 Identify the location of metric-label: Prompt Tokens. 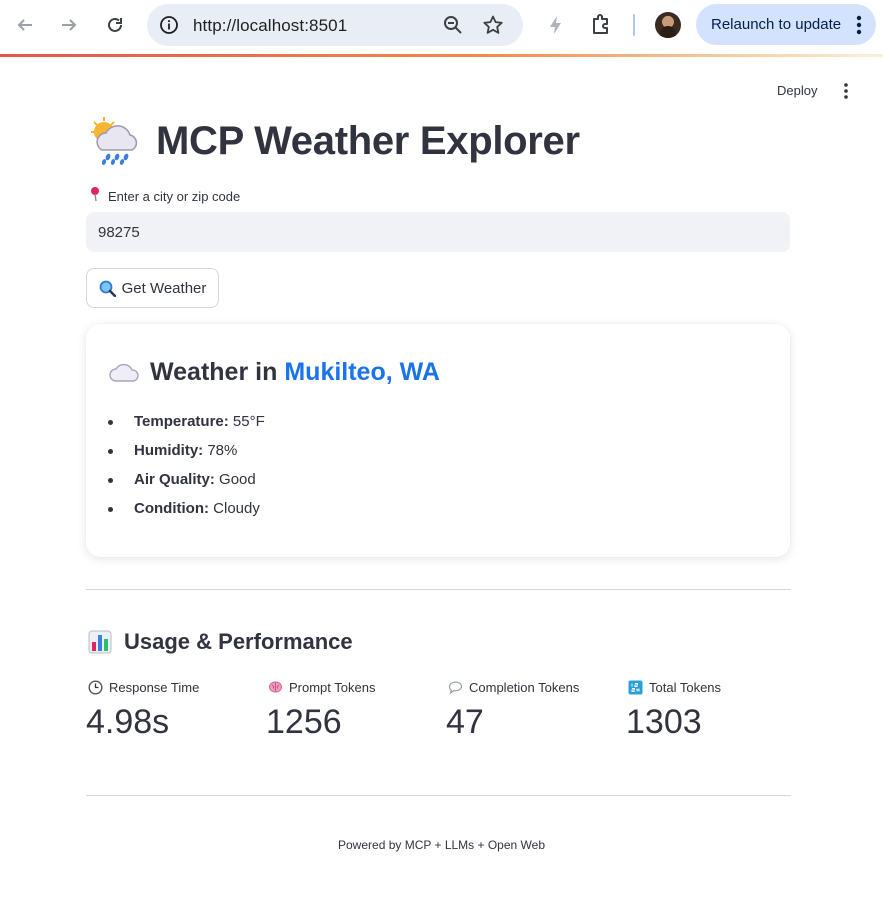
(332, 687).